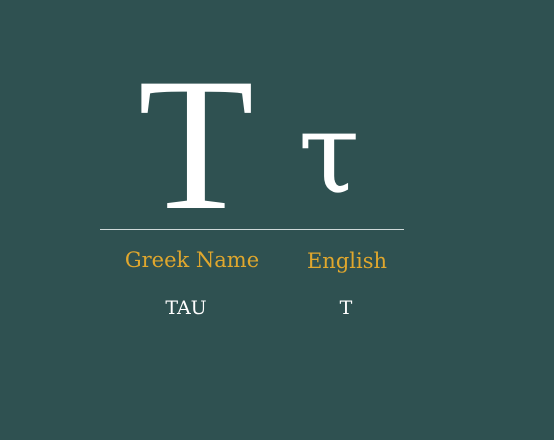 Image resolution: width=554 pixels, height=440 pixels. Describe the element at coordinates (192, 260) in the screenshot. I see `greek-name-heading: Greek Name` at that location.